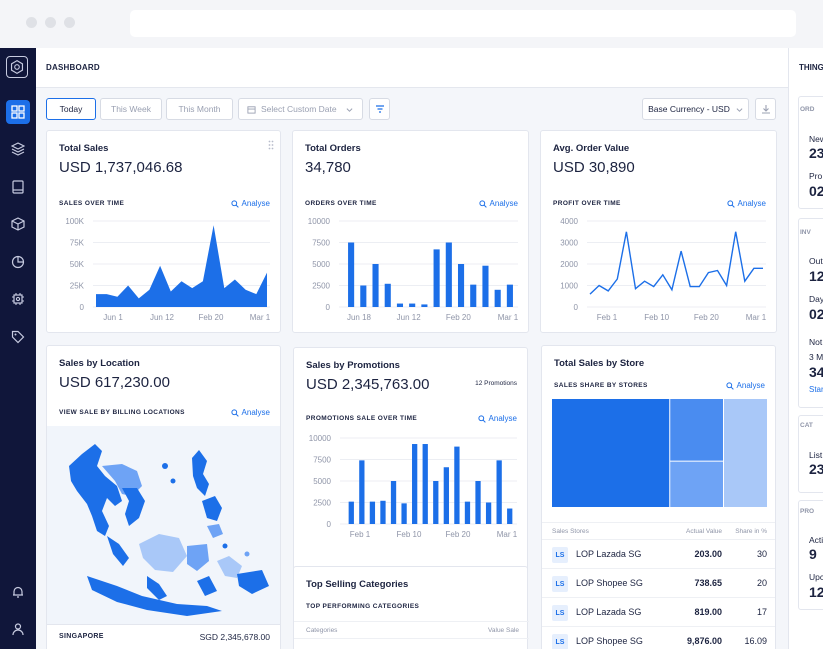  Describe the element at coordinates (816, 342) in the screenshot. I see `summary-label: Not` at that location.